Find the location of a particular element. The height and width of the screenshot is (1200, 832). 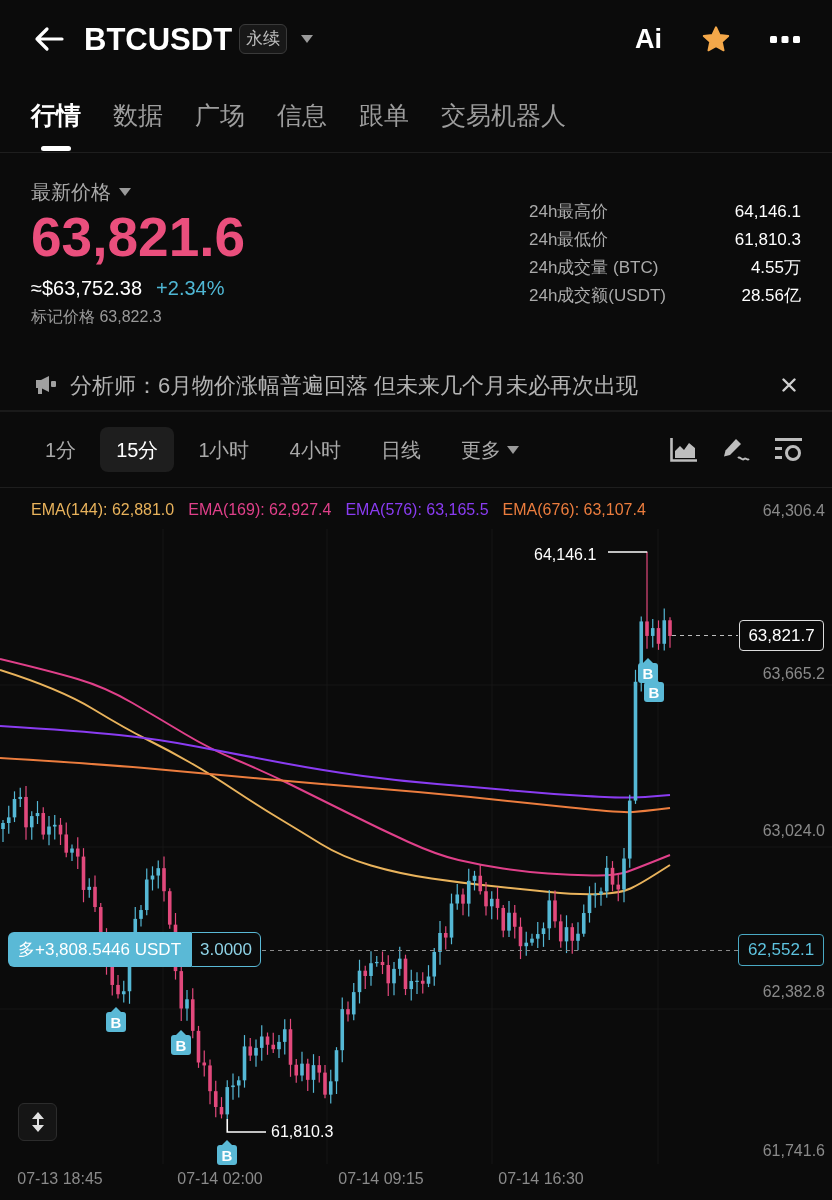

news-ticker-text: 分析师：6月物价涨幅普遍回落 但未来几个月未必再次出现 is located at coordinates (354, 385).